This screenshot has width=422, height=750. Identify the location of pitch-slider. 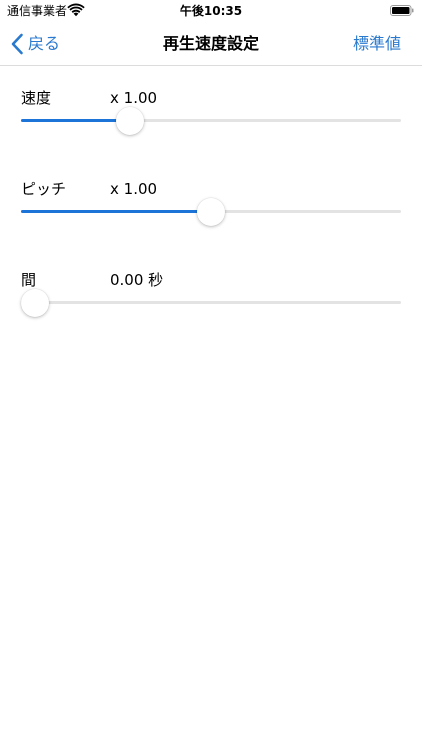
(211, 212).